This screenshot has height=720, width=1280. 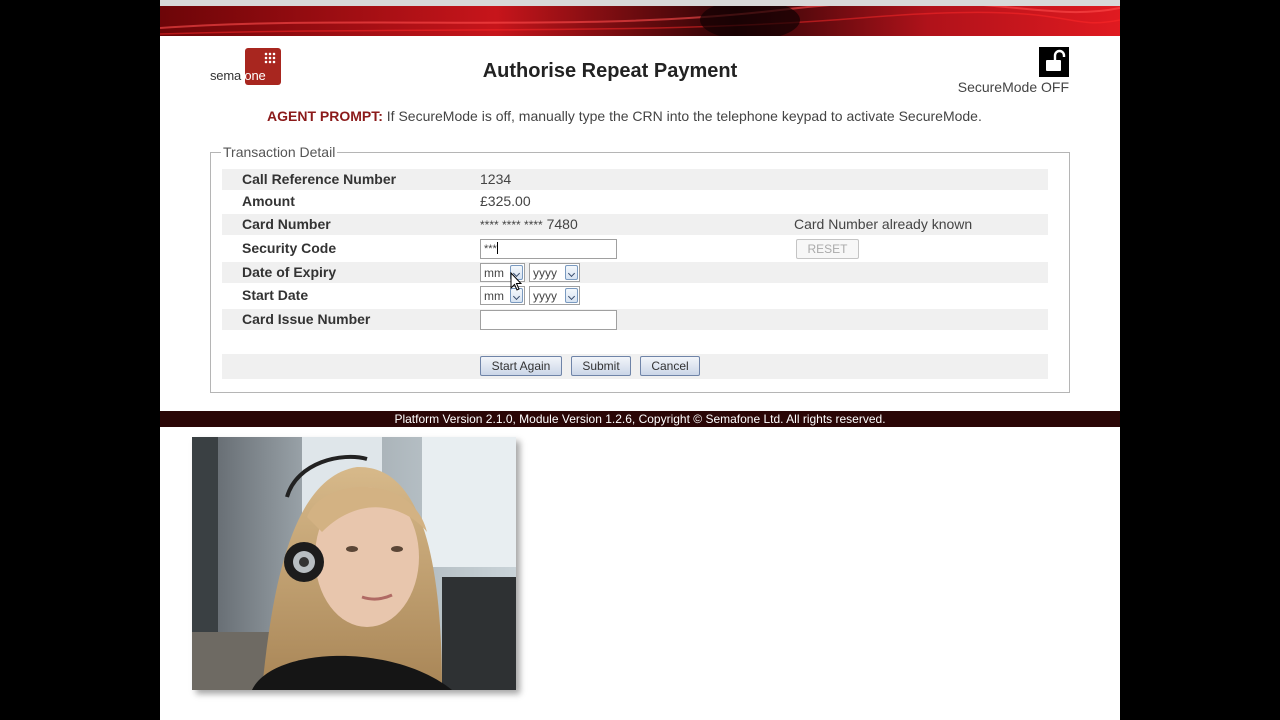 What do you see at coordinates (827, 249) in the screenshot?
I see `reset-button: RESET` at bounding box center [827, 249].